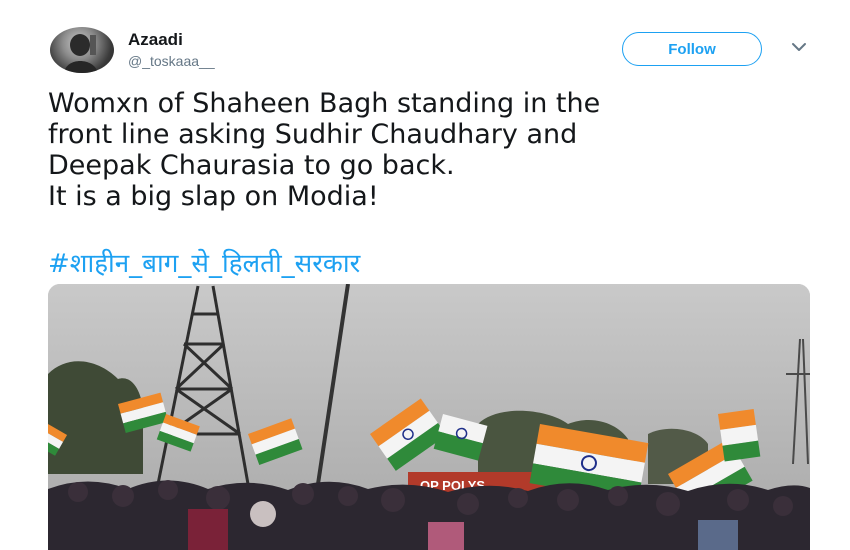  I want to click on avatar, so click(82, 50).